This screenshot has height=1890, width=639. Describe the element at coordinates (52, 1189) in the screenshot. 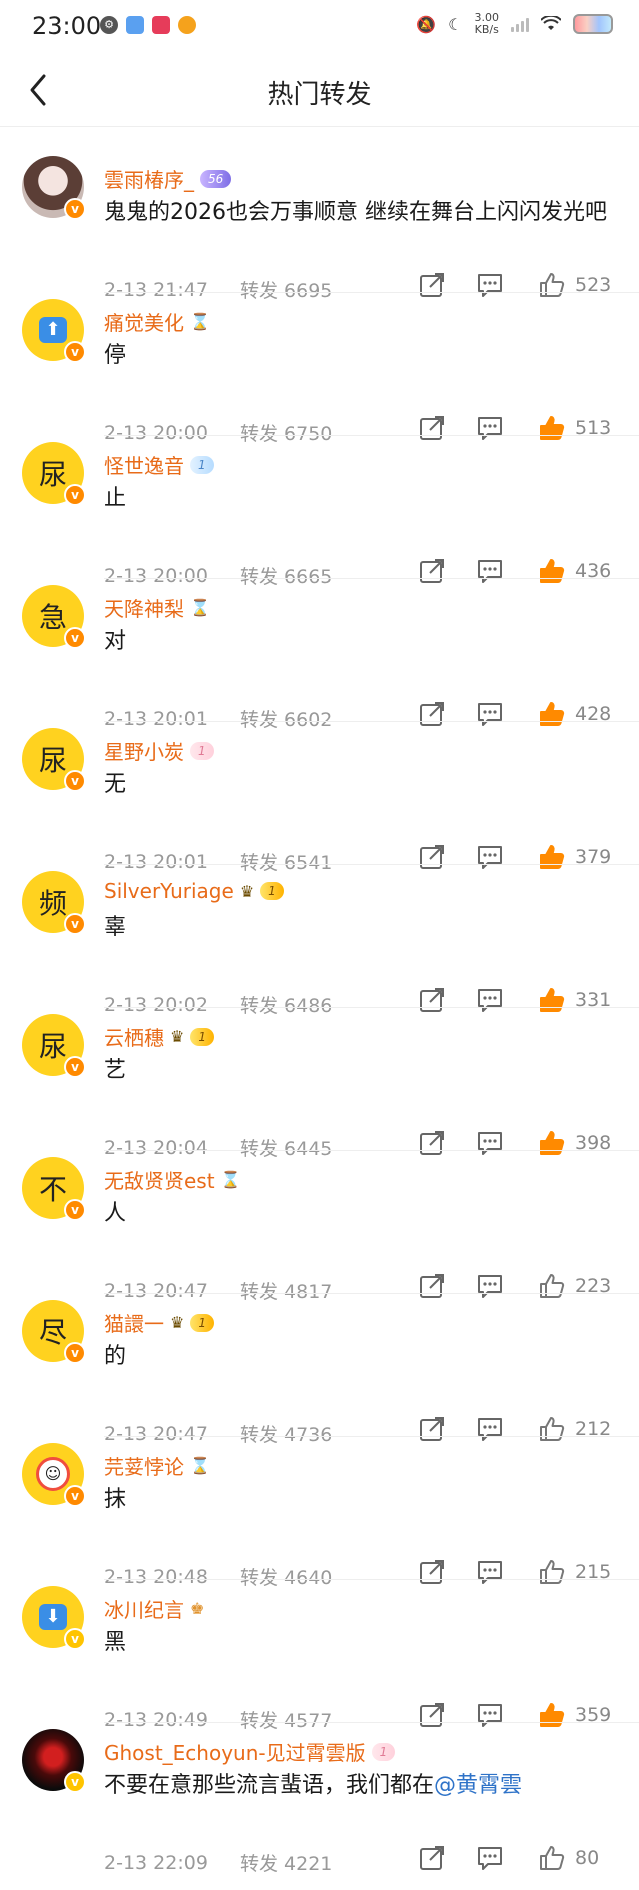

I see `avatar-char: 不` at that location.